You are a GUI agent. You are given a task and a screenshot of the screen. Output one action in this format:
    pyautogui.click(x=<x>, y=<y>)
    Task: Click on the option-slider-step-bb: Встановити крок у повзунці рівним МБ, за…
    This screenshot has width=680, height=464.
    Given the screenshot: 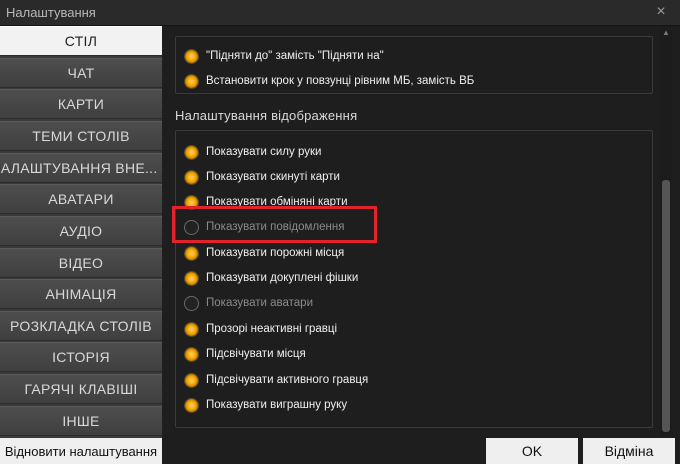 What is the action you would take?
    pyautogui.click(x=329, y=81)
    